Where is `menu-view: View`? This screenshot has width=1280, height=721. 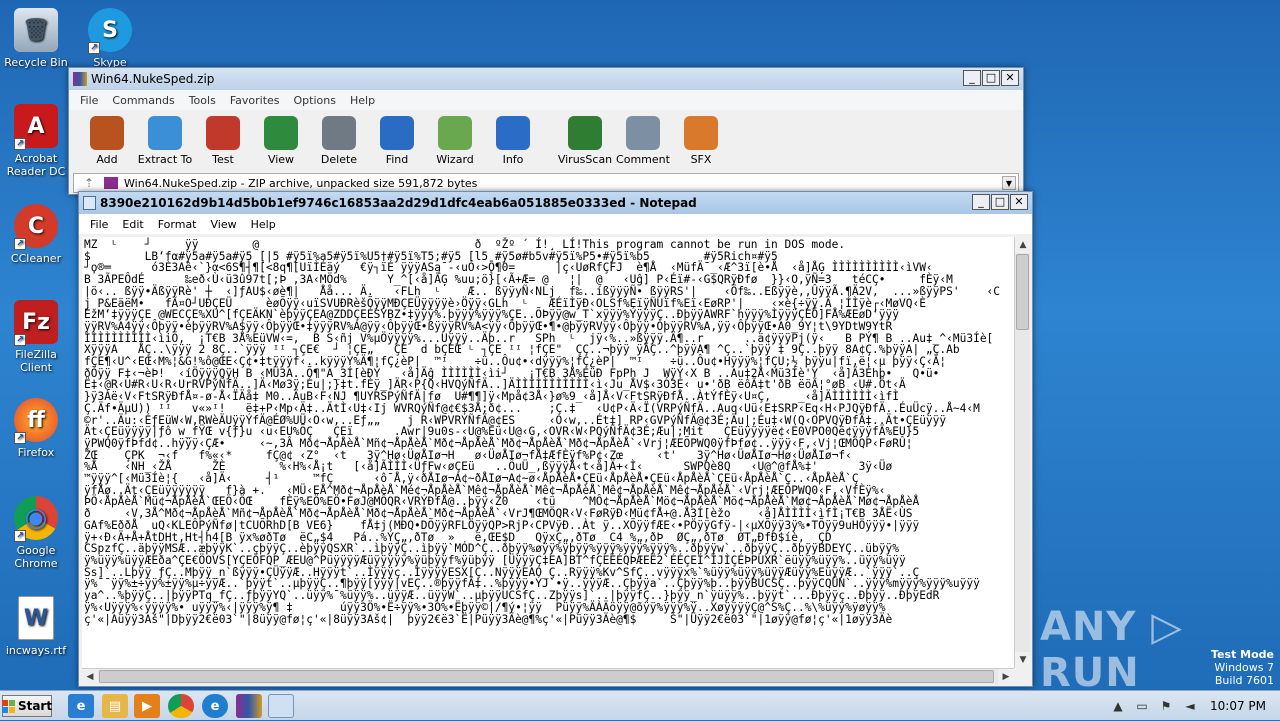
menu-view: View is located at coordinates (224, 224).